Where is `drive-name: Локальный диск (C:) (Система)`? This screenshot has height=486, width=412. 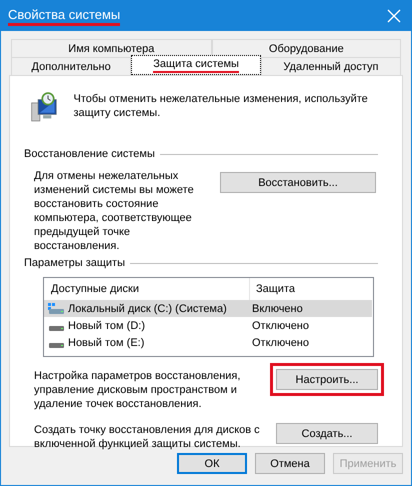 drive-name: Локальный диск (C:) (Система) is located at coordinates (147, 308).